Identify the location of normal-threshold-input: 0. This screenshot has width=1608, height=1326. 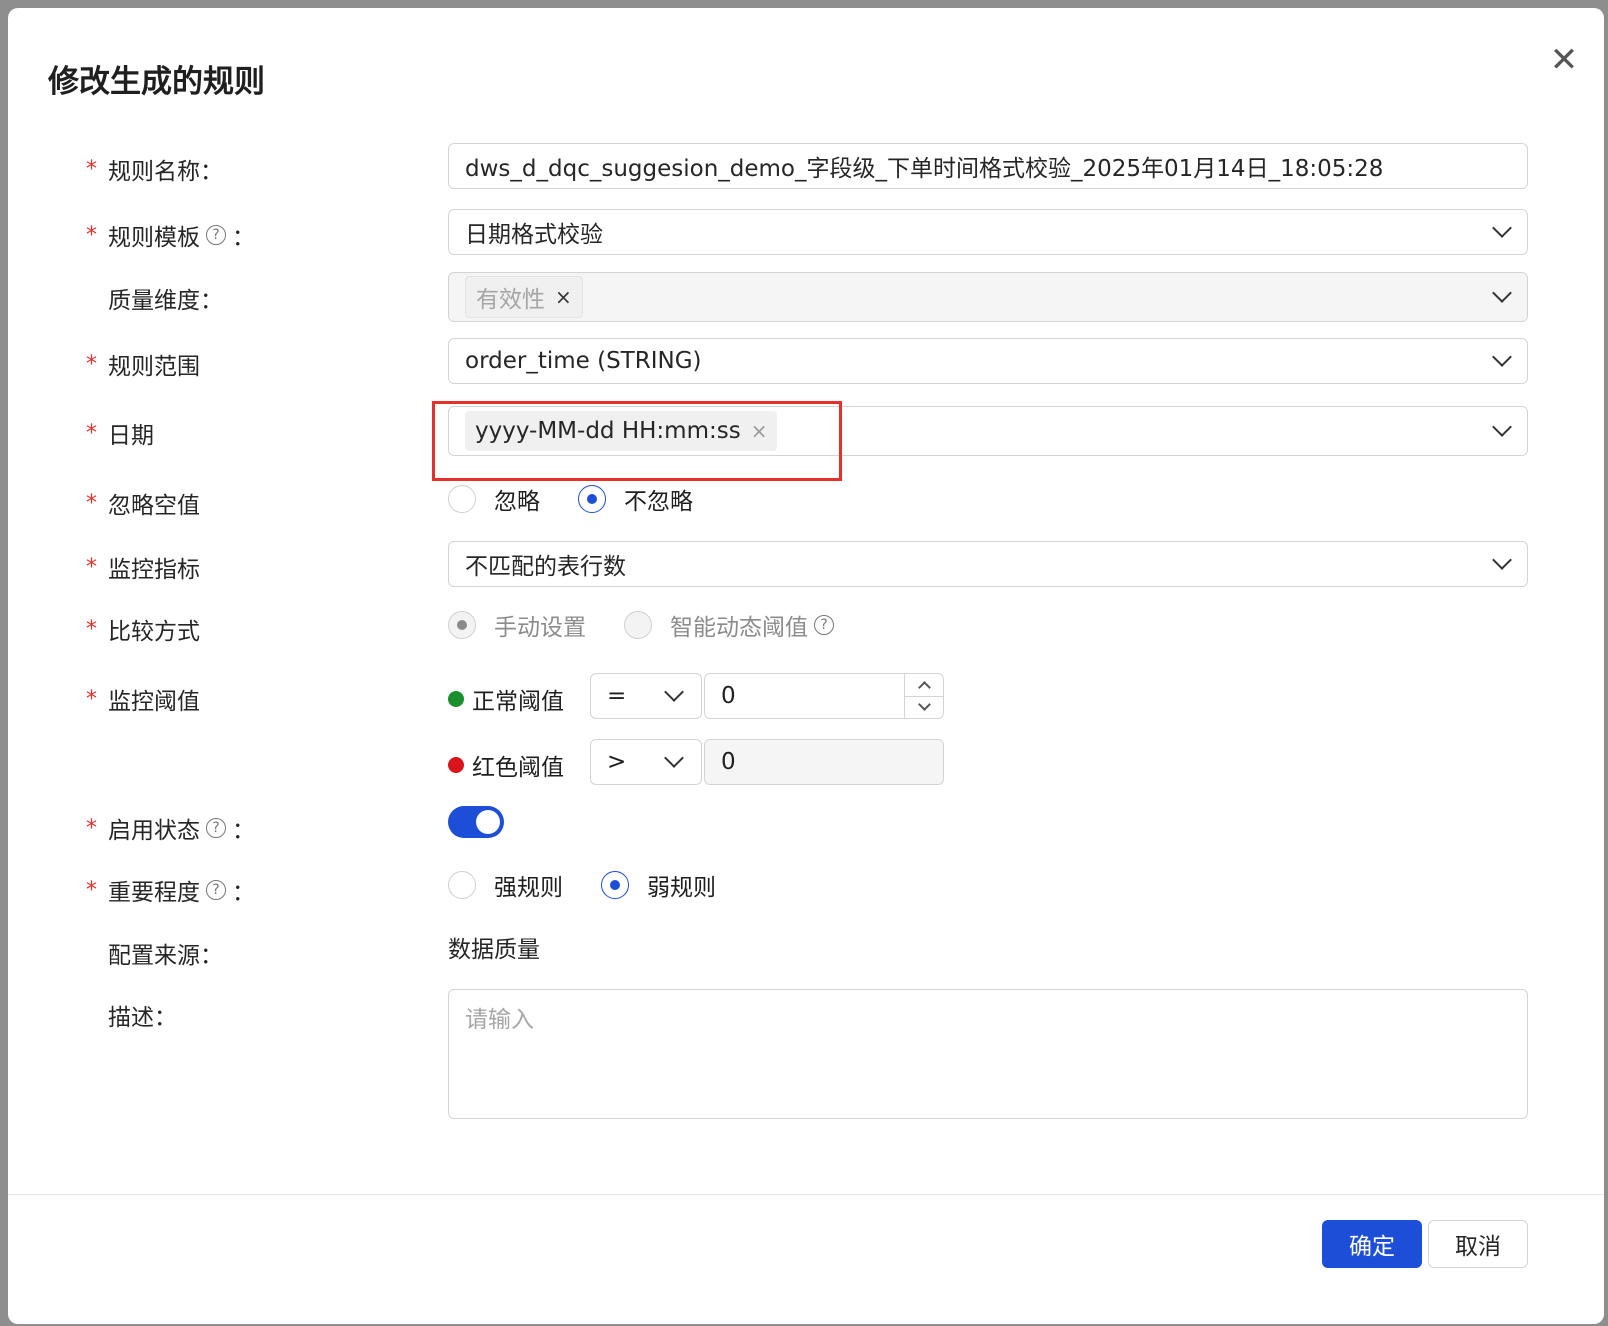
(824, 696).